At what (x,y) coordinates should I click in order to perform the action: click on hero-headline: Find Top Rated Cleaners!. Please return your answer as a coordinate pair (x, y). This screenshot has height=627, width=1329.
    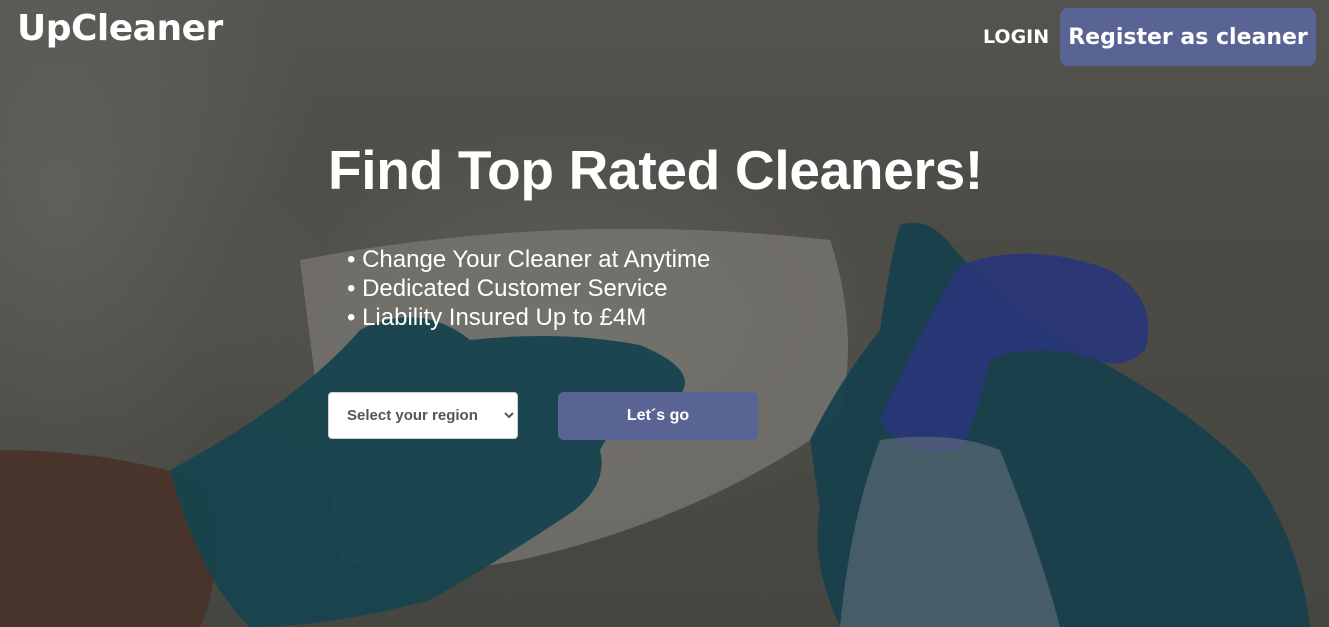
    Looking at the image, I should click on (655, 170).